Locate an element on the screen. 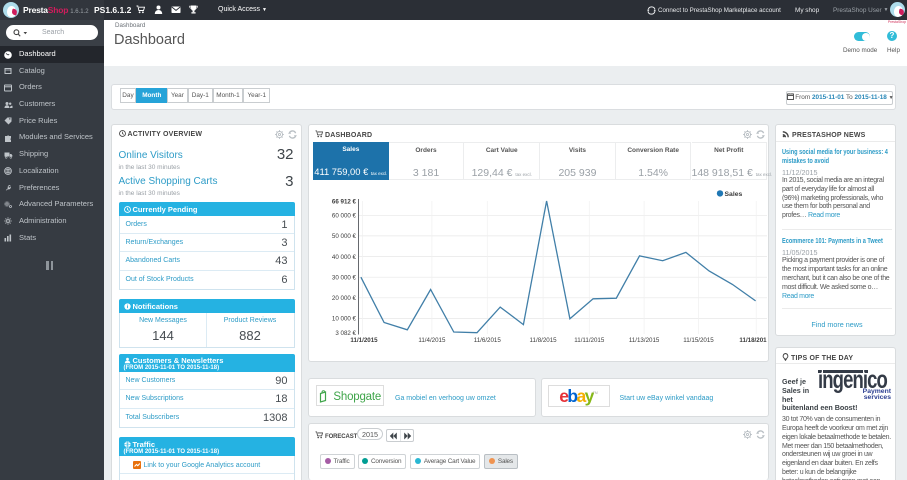 Image resolution: width=907 pixels, height=480 pixels. svg-text: 40 000 € is located at coordinates (344, 257).